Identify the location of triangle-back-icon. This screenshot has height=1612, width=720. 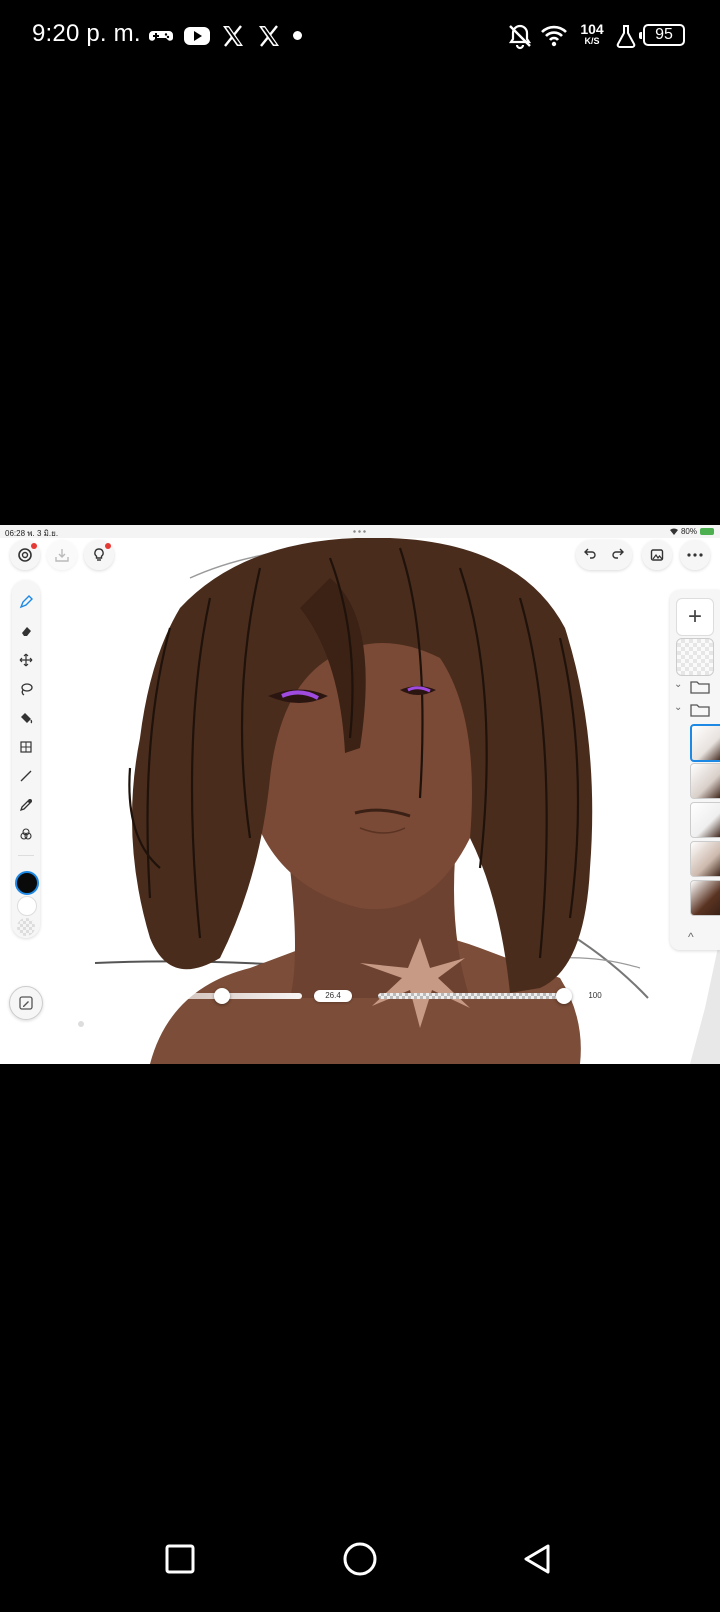
(537, 1559).